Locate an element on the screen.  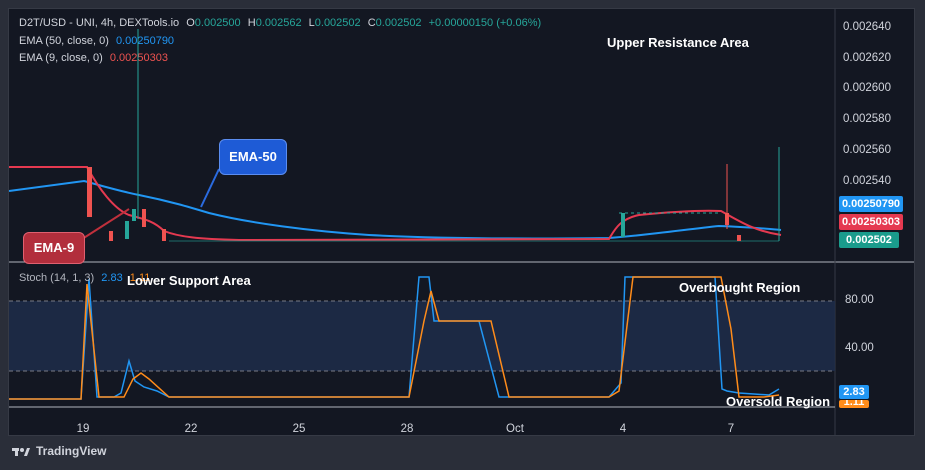
ema50-line is located at coordinates (395, 209).